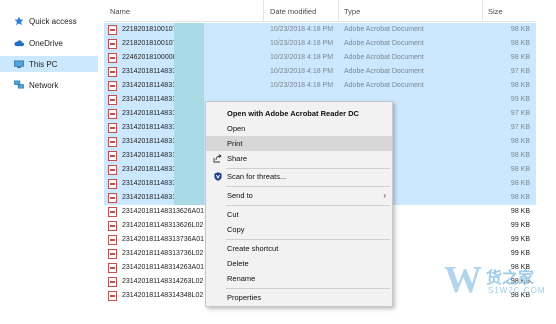 The width and height of the screenshot is (556, 324). Describe the element at coordinates (299, 214) in the screenshot. I see `menu-cut: Cut` at that location.